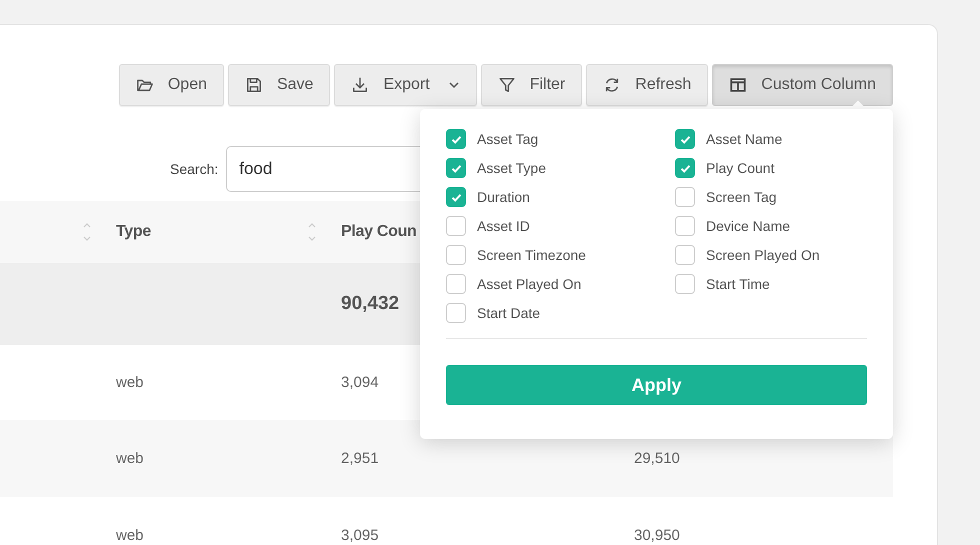 The image size is (980, 545). What do you see at coordinates (279, 85) in the screenshot?
I see `toolbar-button: Save` at bounding box center [279, 85].